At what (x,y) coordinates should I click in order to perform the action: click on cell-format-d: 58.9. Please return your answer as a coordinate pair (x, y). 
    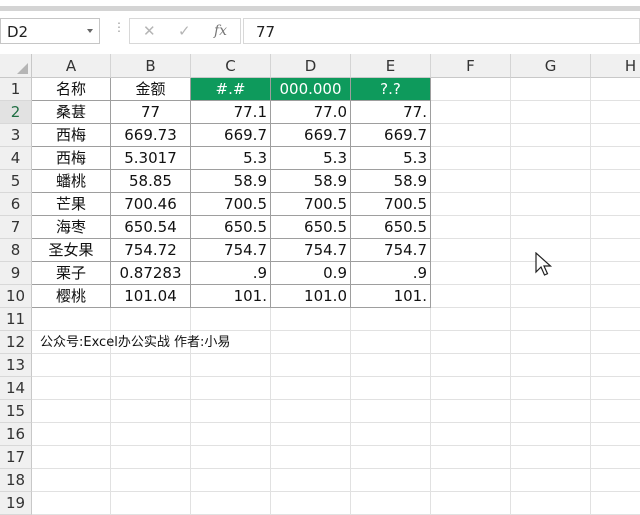
    Looking at the image, I should click on (311, 181).